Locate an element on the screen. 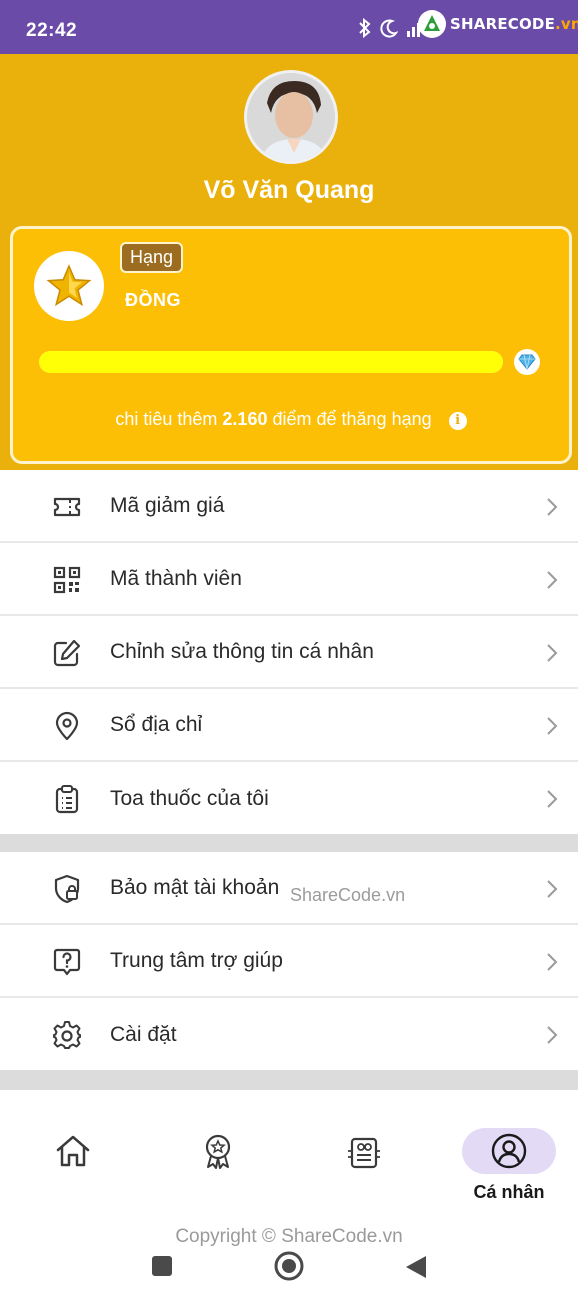  sharecode-logo-icon is located at coordinates (432, 24).